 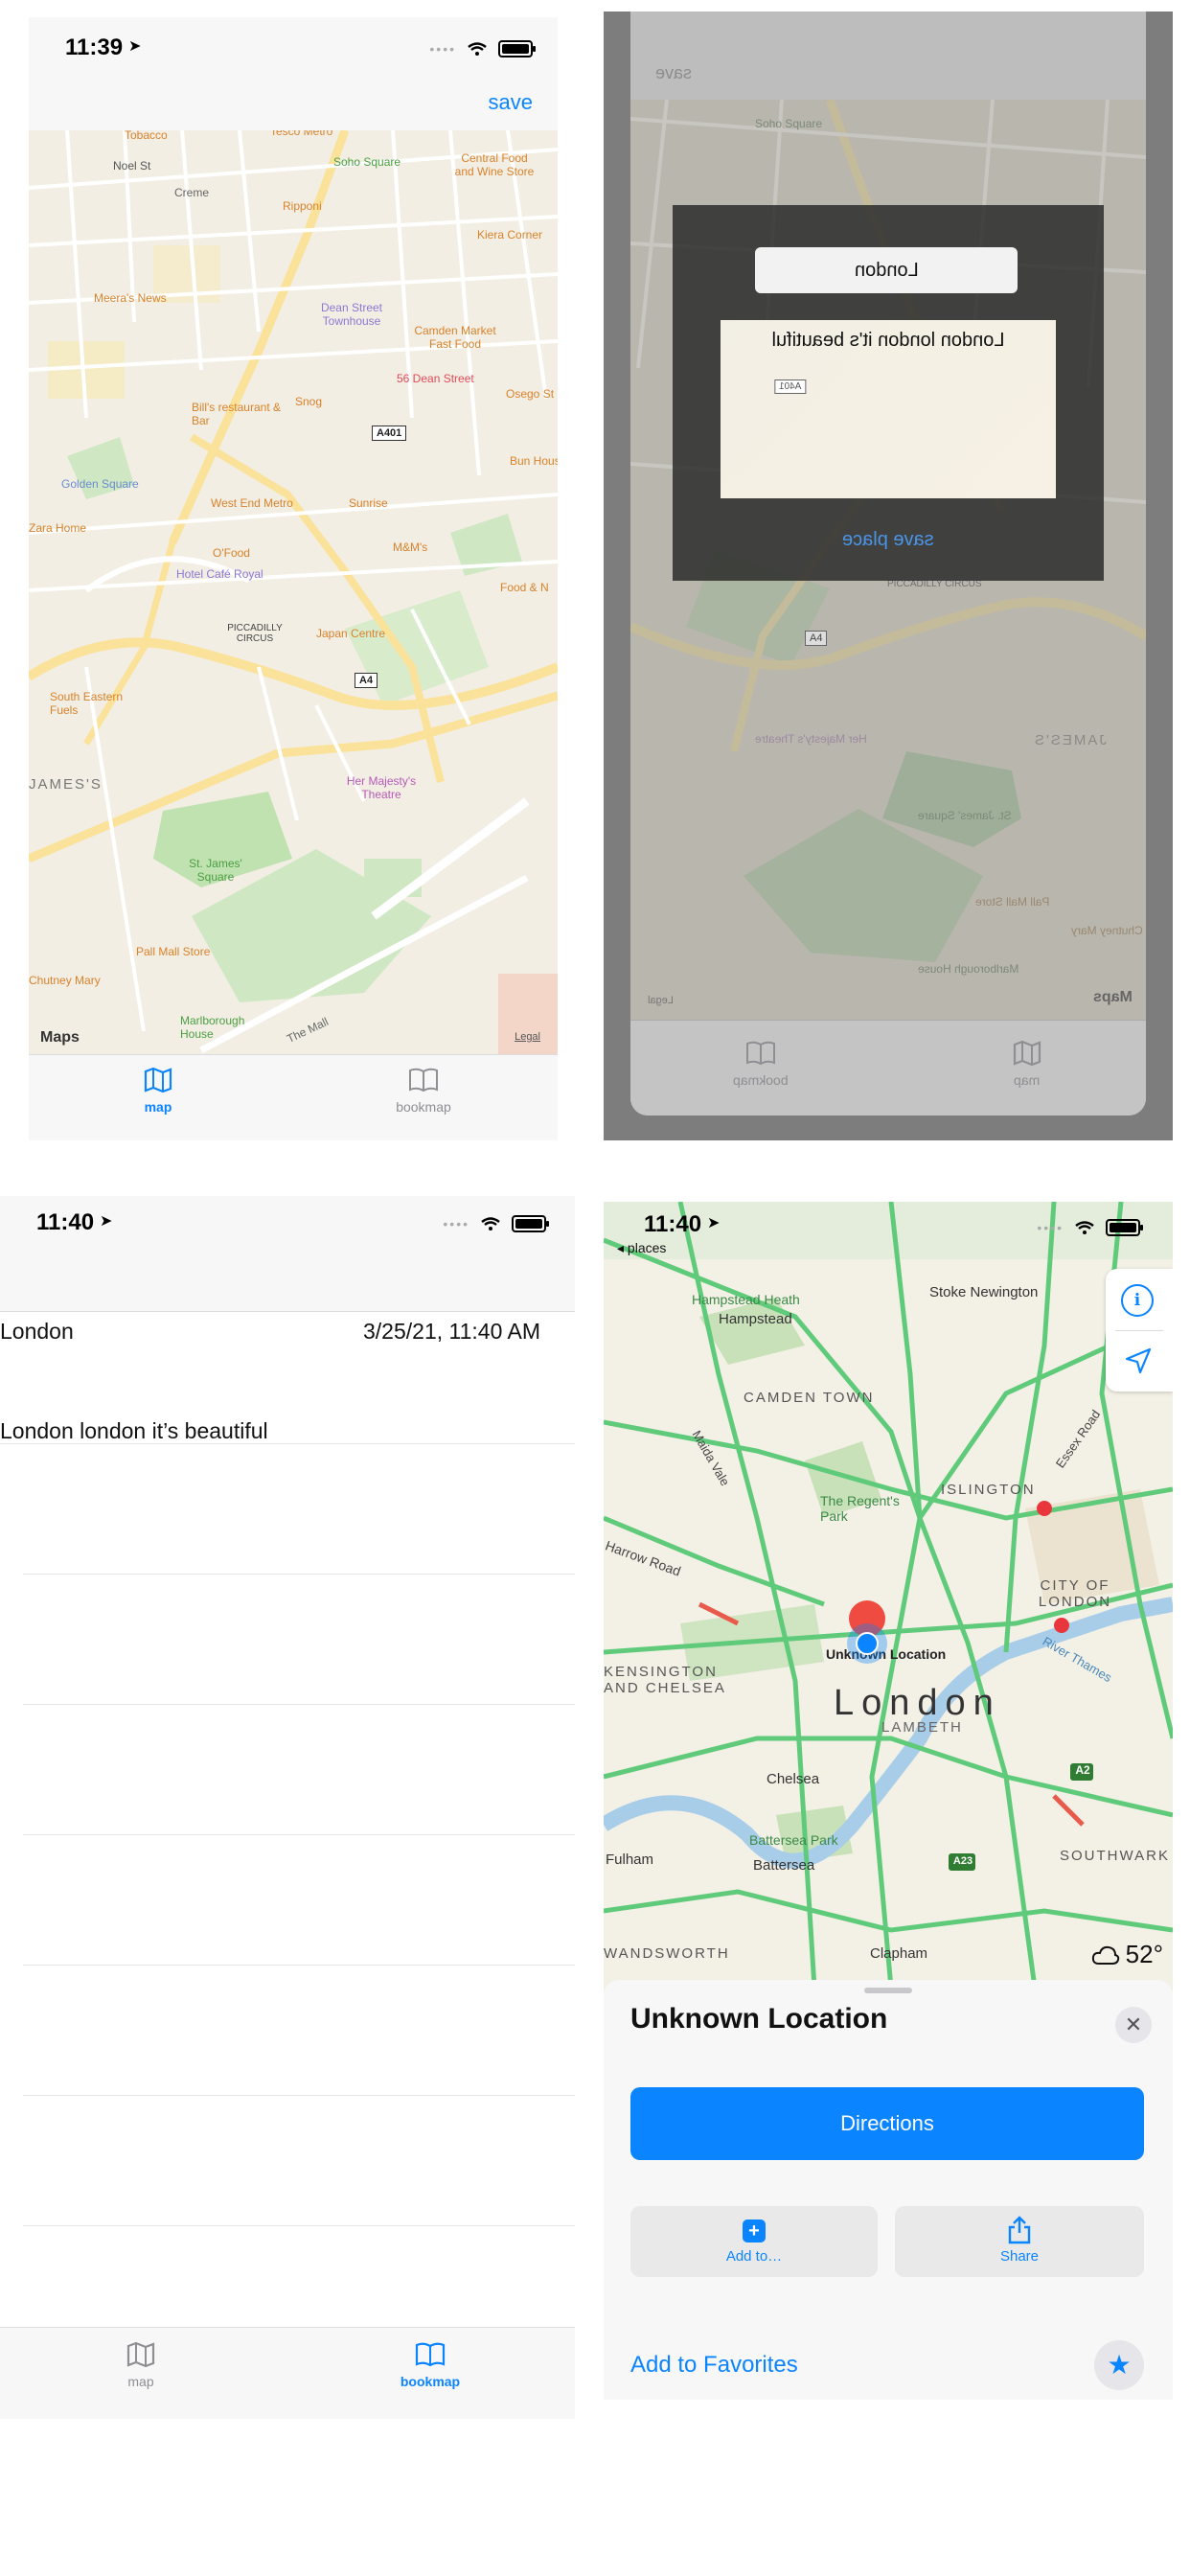 What do you see at coordinates (889, 540) in the screenshot?
I see `save-place-button: save place` at bounding box center [889, 540].